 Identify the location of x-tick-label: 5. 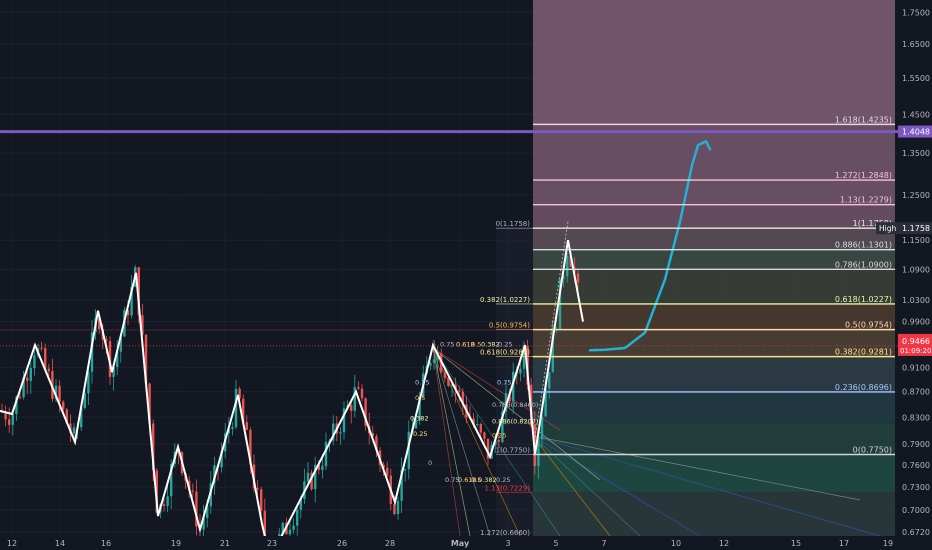
(555, 543).